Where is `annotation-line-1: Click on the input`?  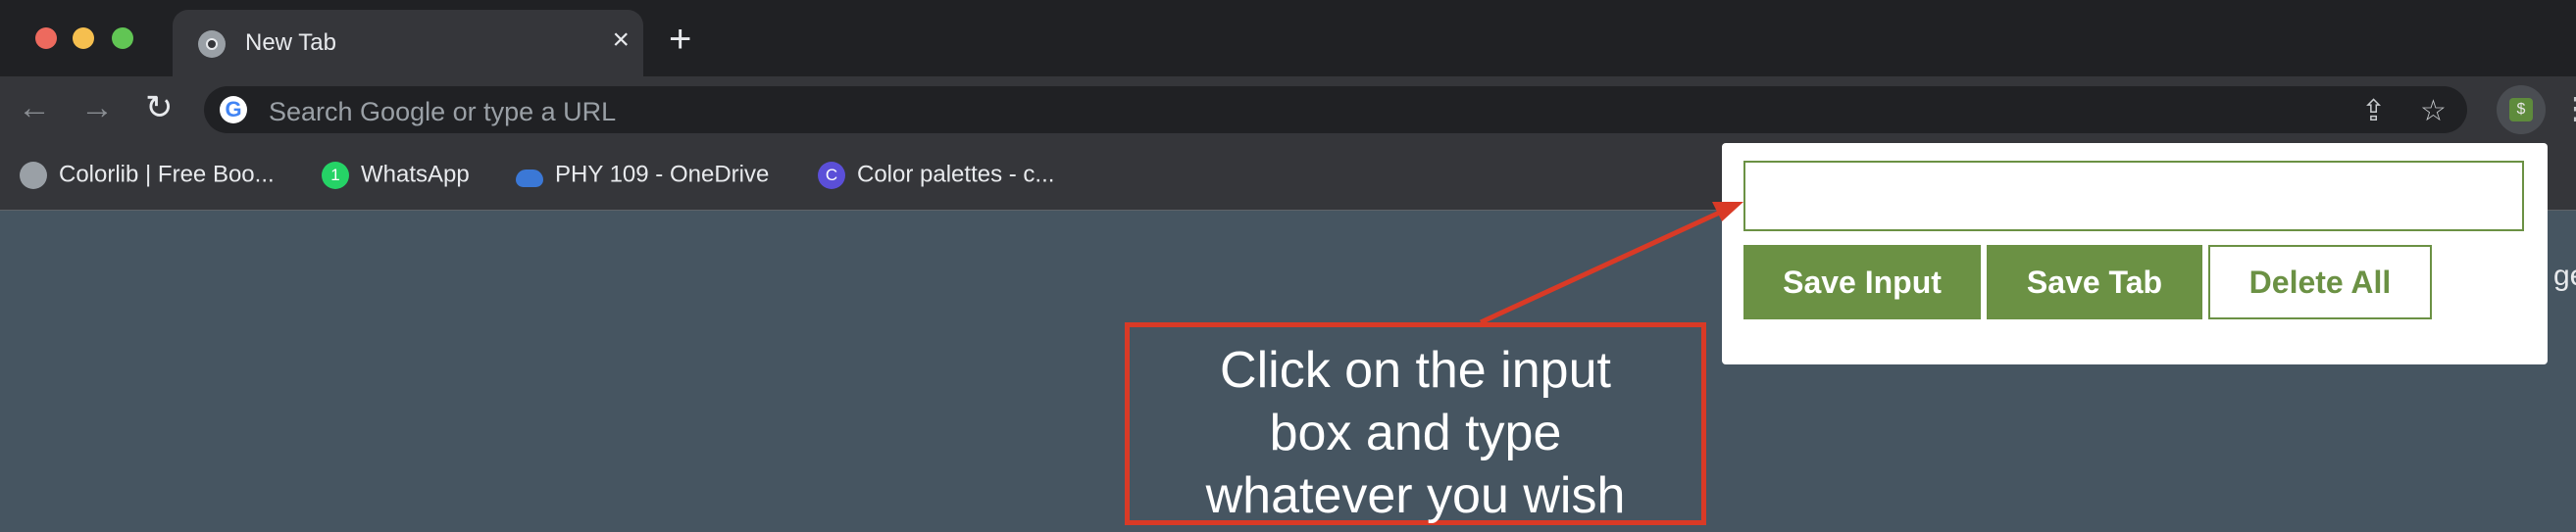 annotation-line-1: Click on the input is located at coordinates (1416, 370).